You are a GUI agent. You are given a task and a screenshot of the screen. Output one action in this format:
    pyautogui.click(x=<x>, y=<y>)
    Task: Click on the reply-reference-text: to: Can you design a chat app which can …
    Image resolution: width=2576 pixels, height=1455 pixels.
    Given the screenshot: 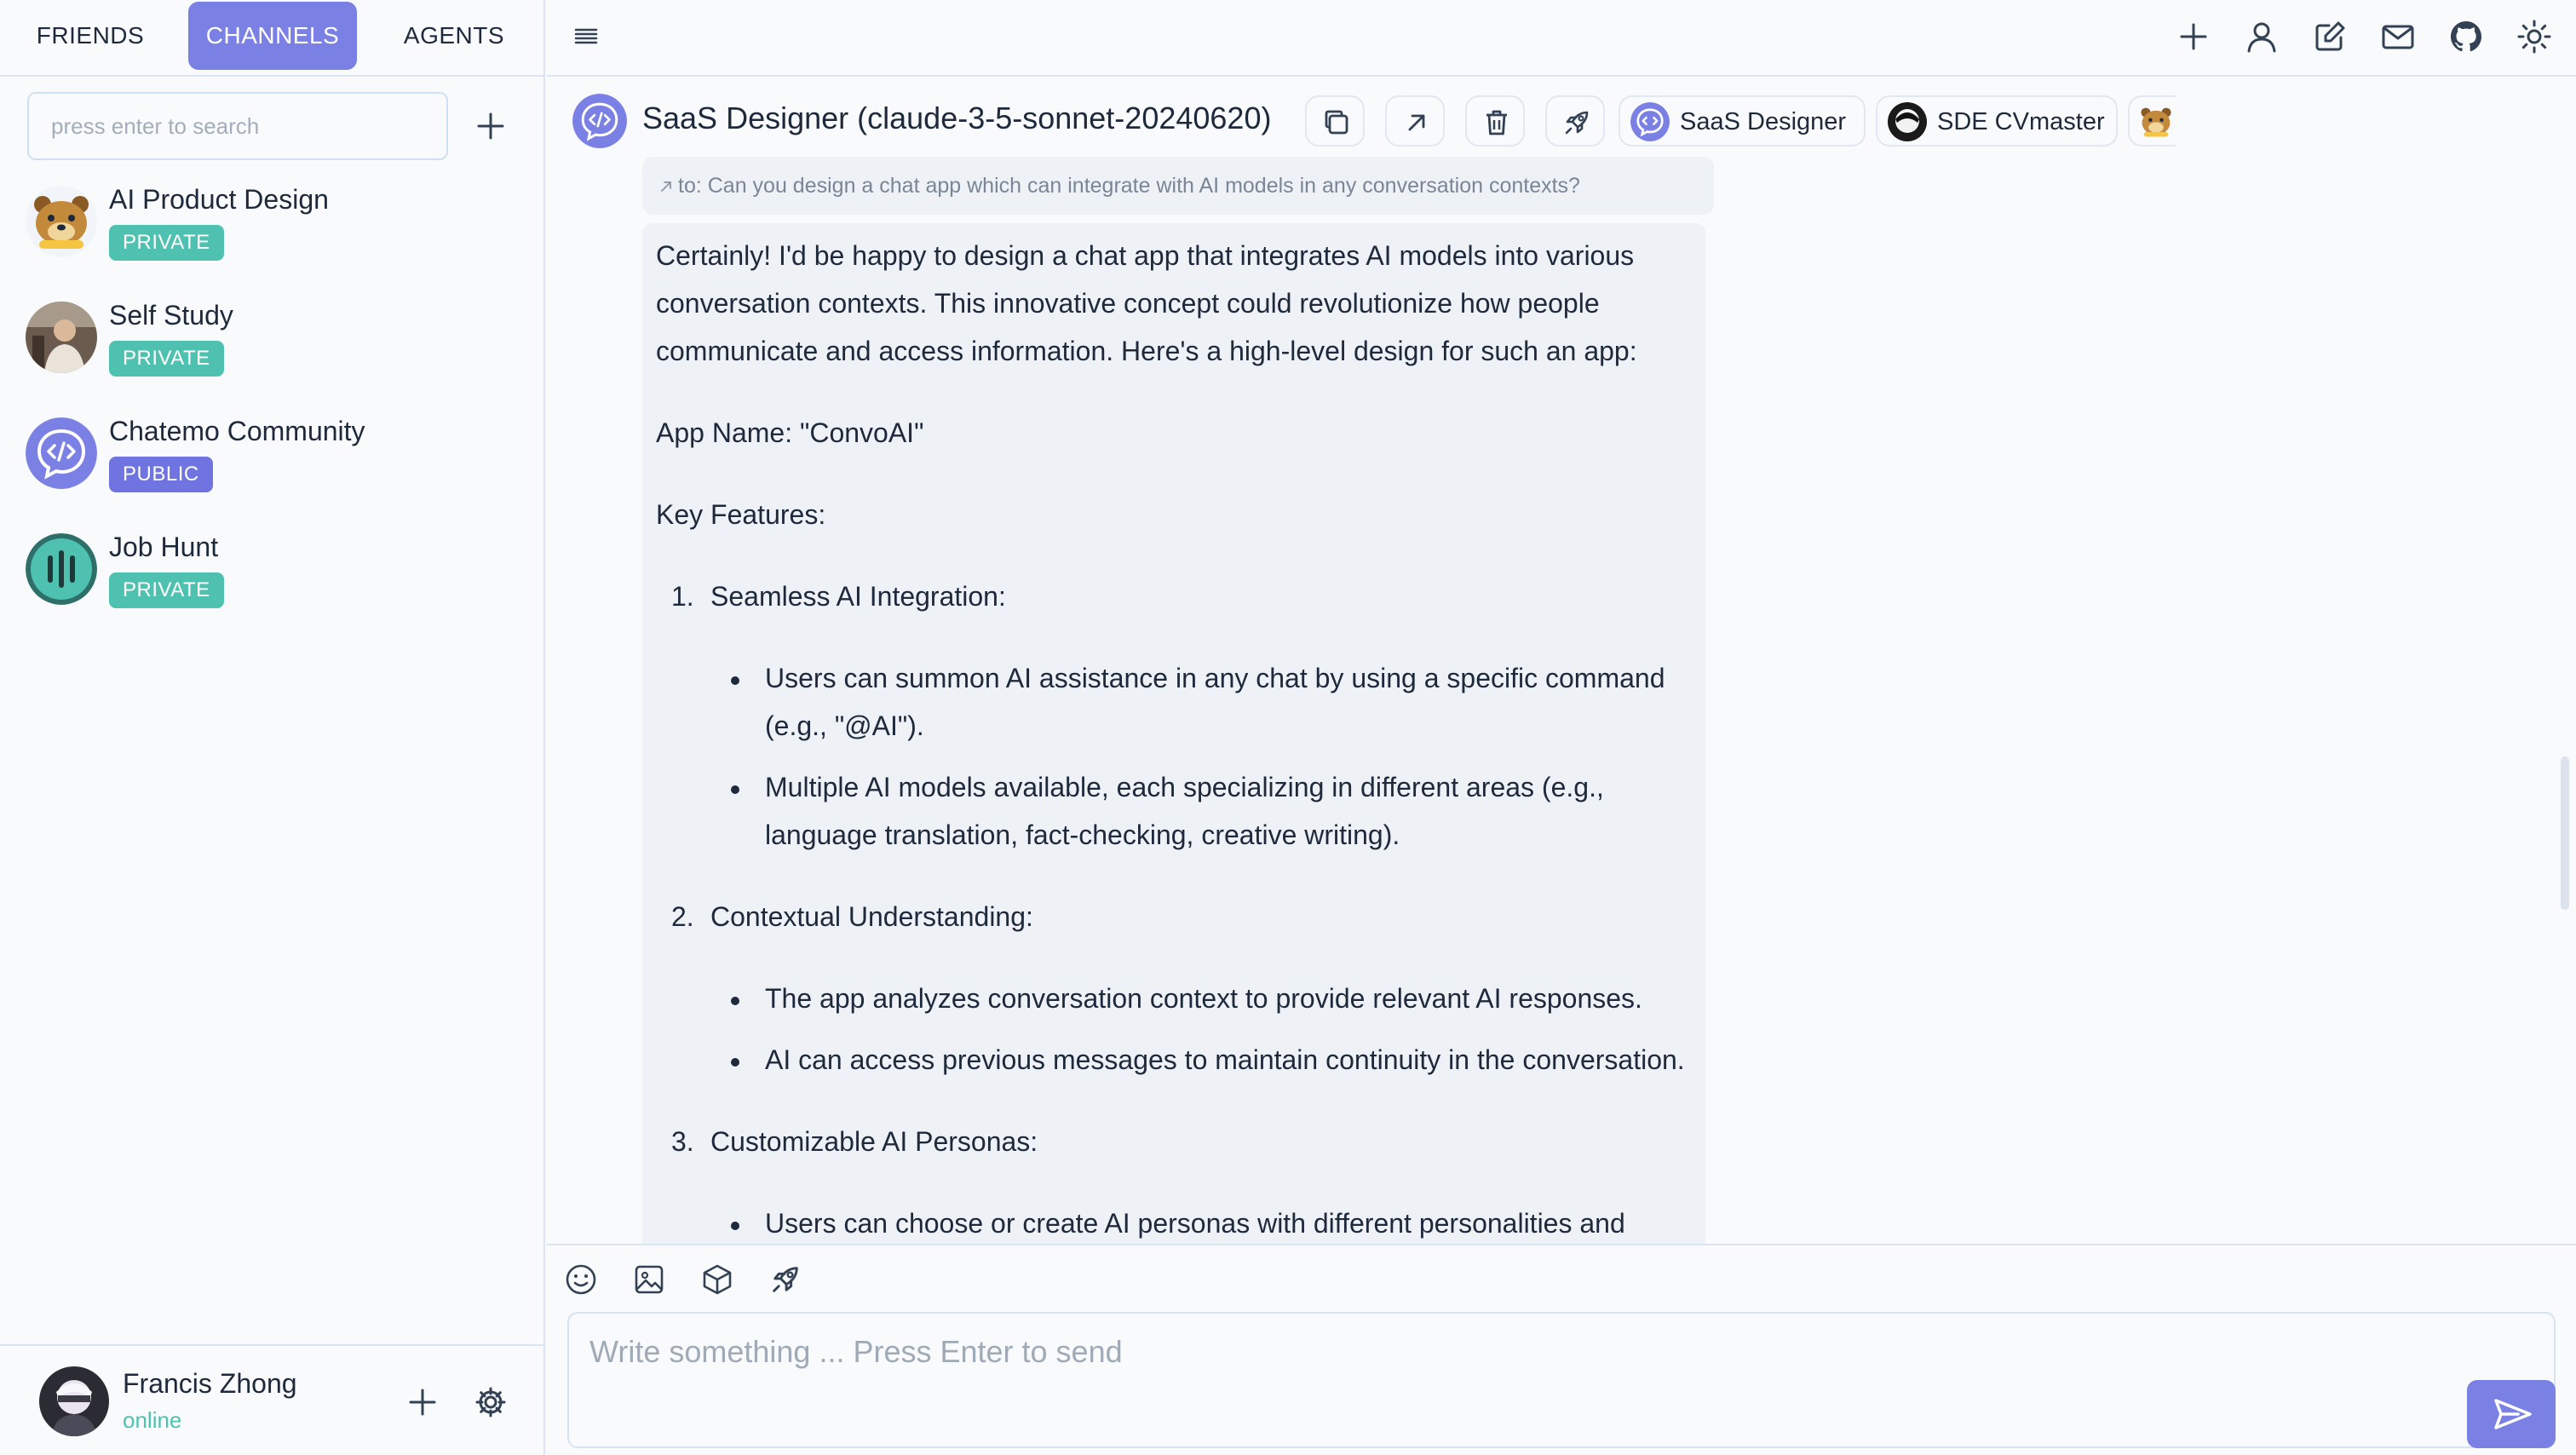 What is the action you would take?
    pyautogui.click(x=1129, y=186)
    